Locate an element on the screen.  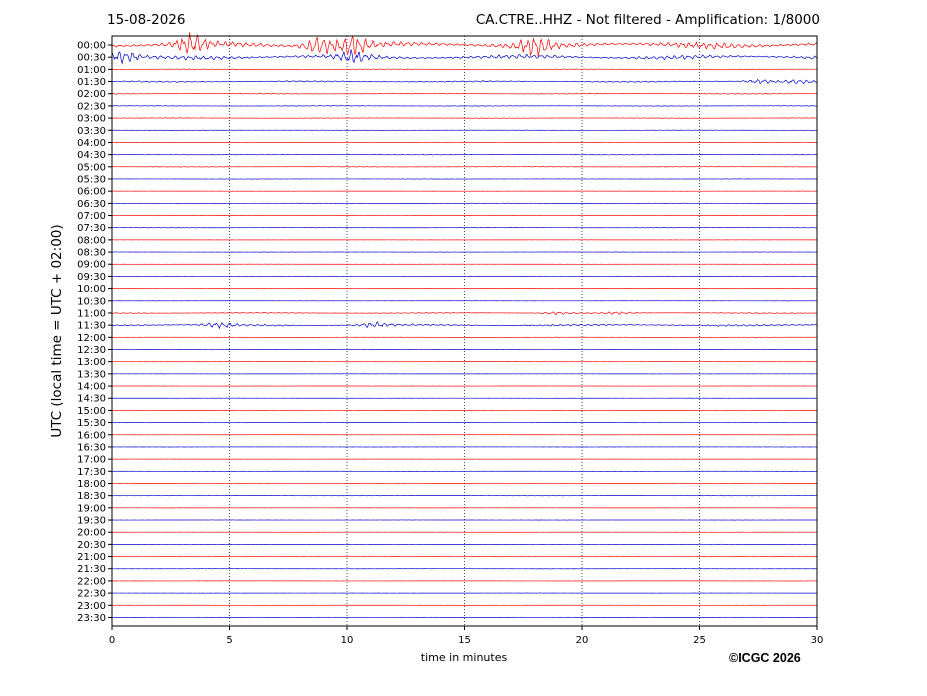
y-axis-label: UTC (local time = UTC + 02:00) is located at coordinates (57, 331).